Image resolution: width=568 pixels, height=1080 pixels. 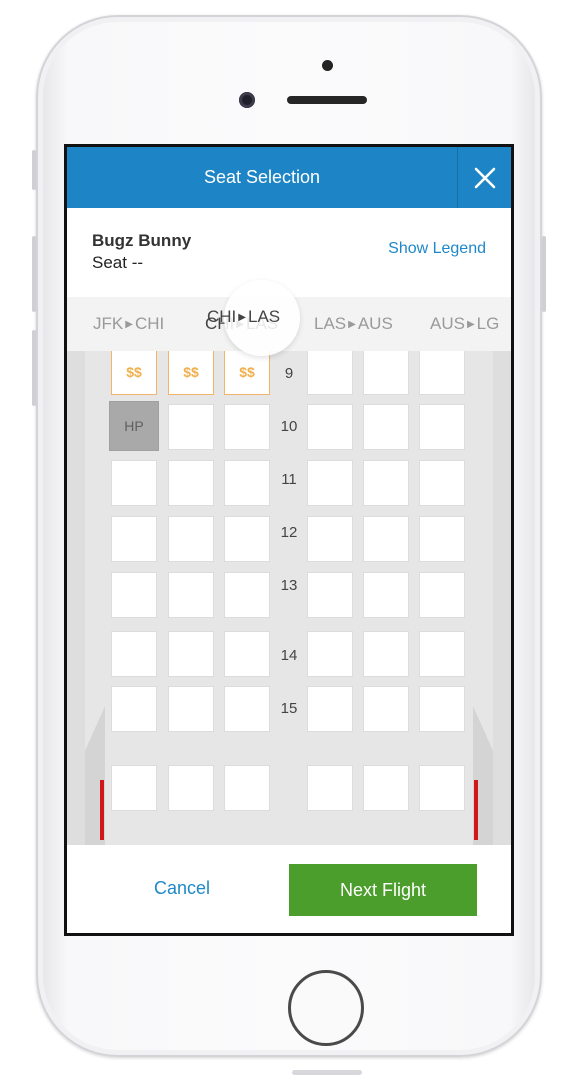 I want to click on seat-15f, so click(x=442, y=709).